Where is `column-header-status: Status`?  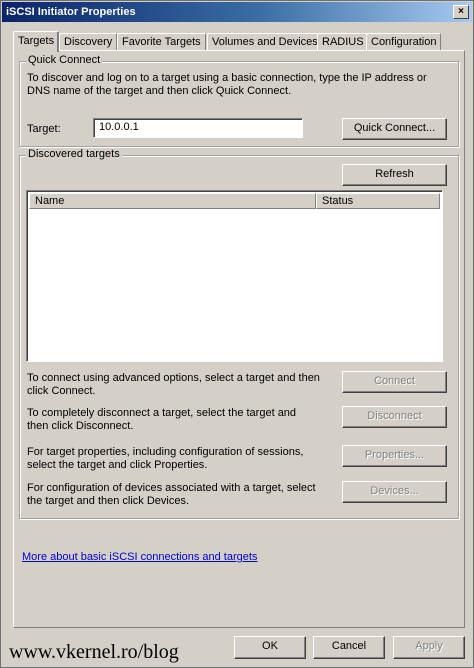 column-header-status: Status is located at coordinates (378, 201).